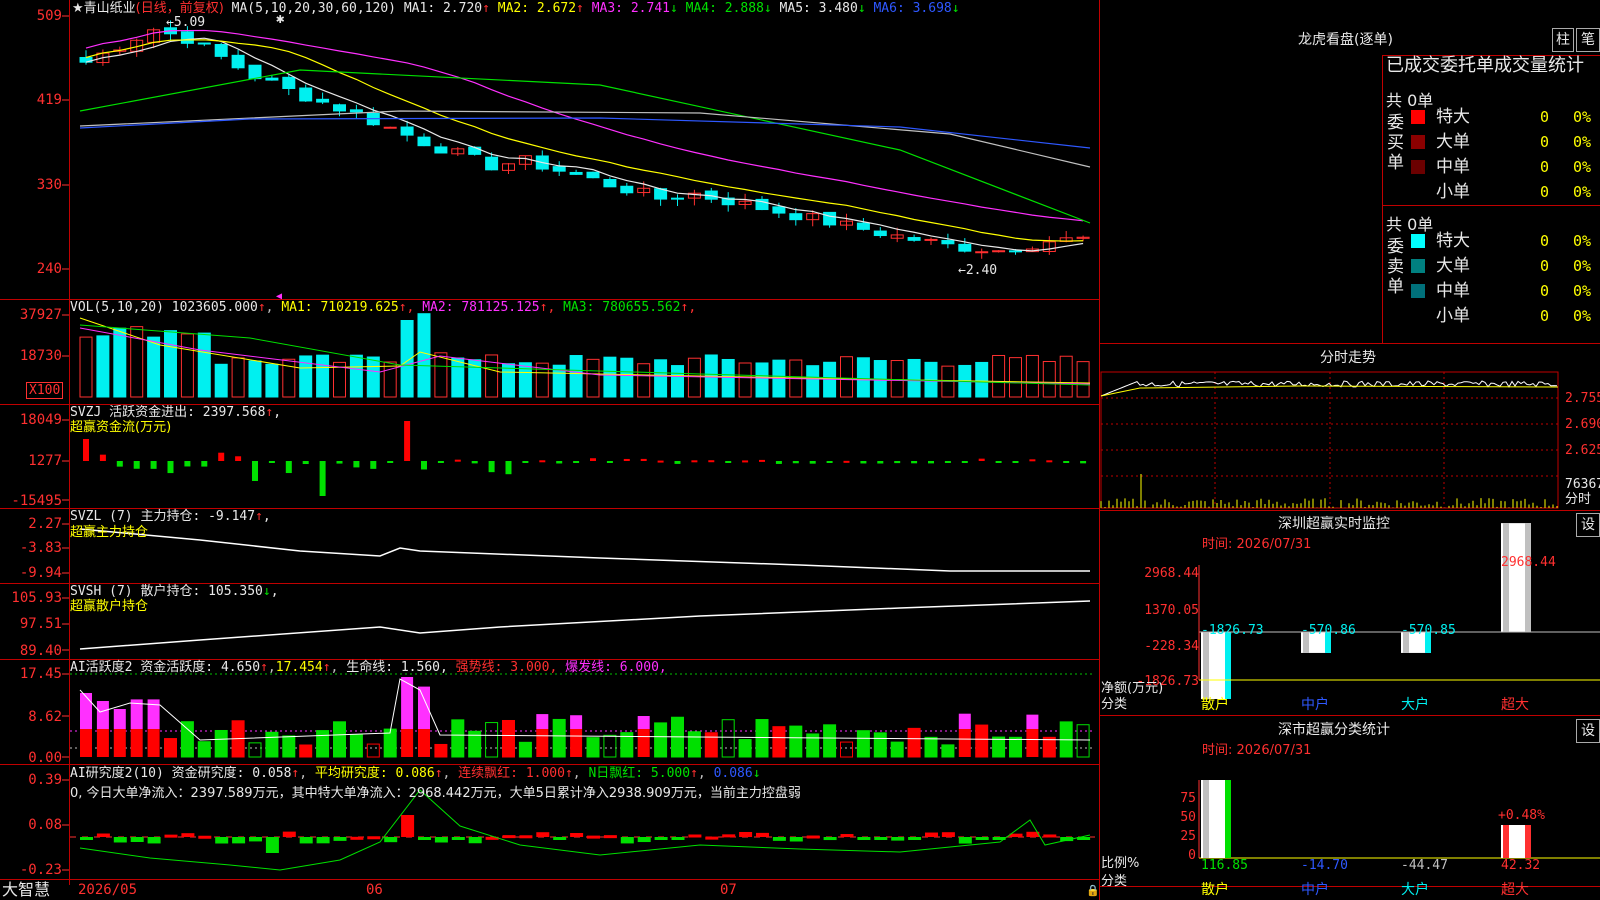 The height and width of the screenshot is (900, 1600). Describe the element at coordinates (40, 624) in the screenshot. I see `svsh-axis-tick: 97.51` at that location.